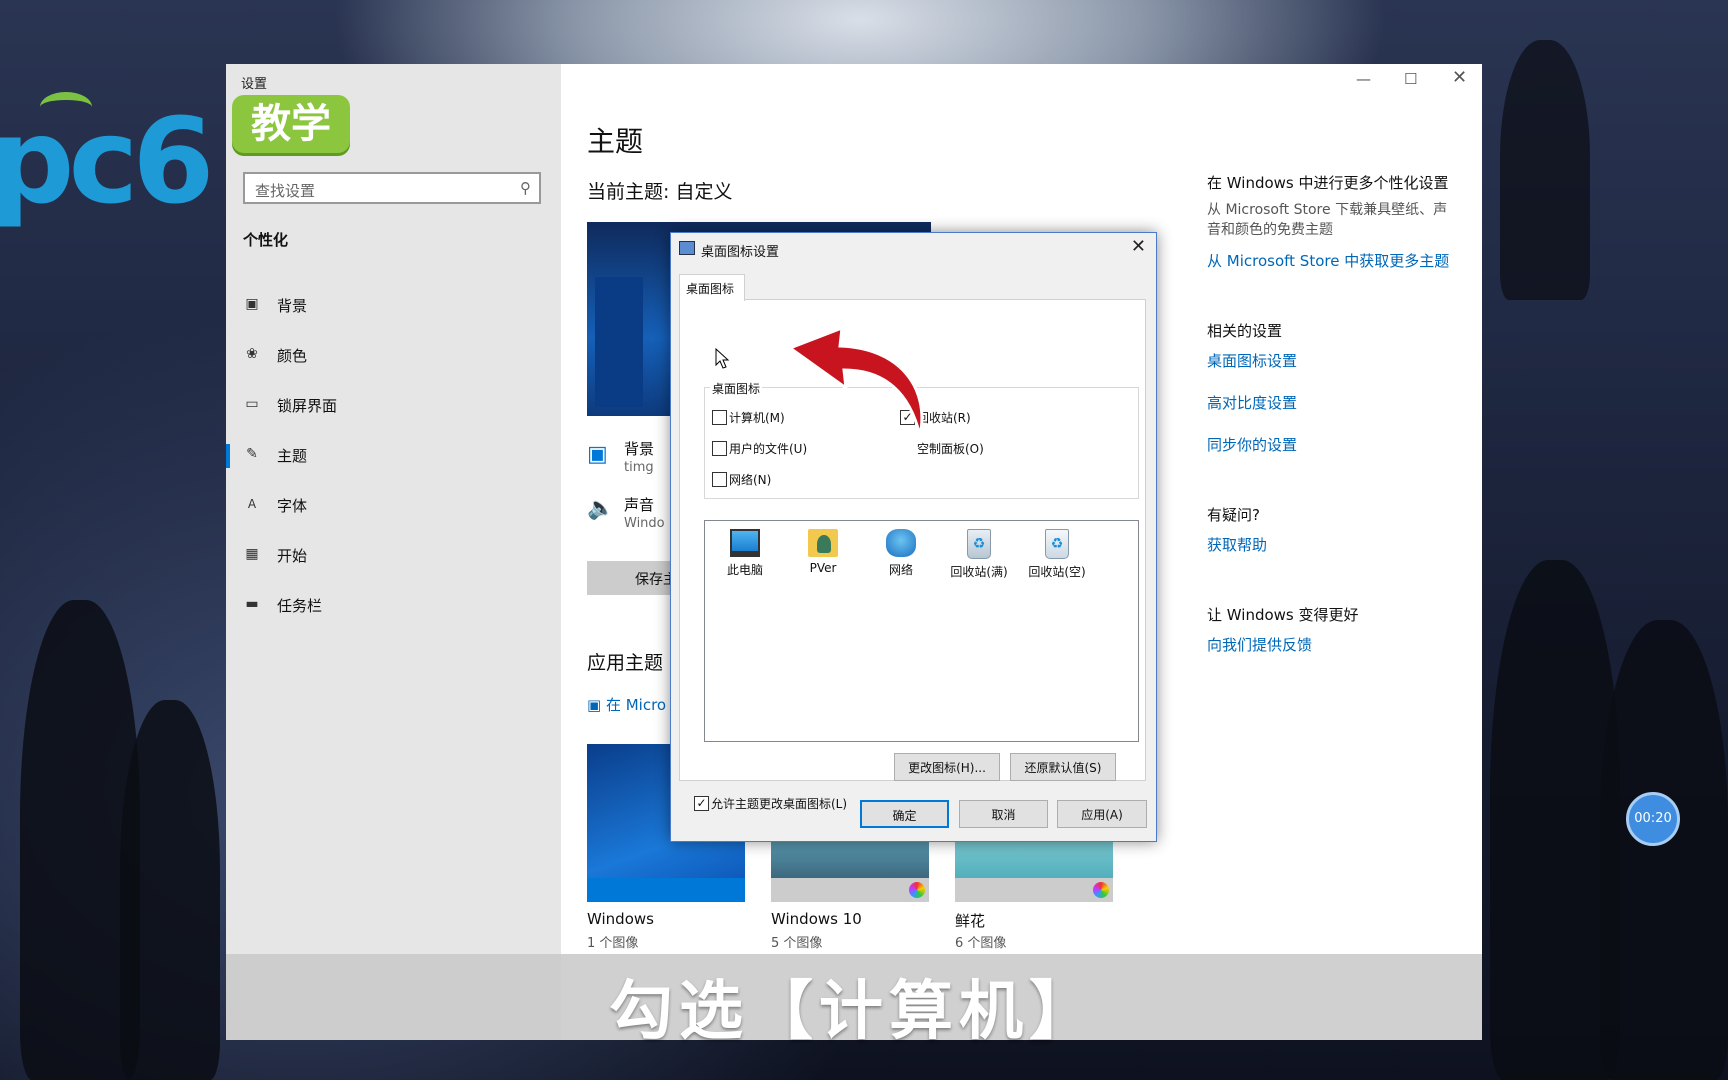 This screenshot has width=1728, height=1080. Describe the element at coordinates (1653, 819) in the screenshot. I see `timer-badge: 00:20` at that location.